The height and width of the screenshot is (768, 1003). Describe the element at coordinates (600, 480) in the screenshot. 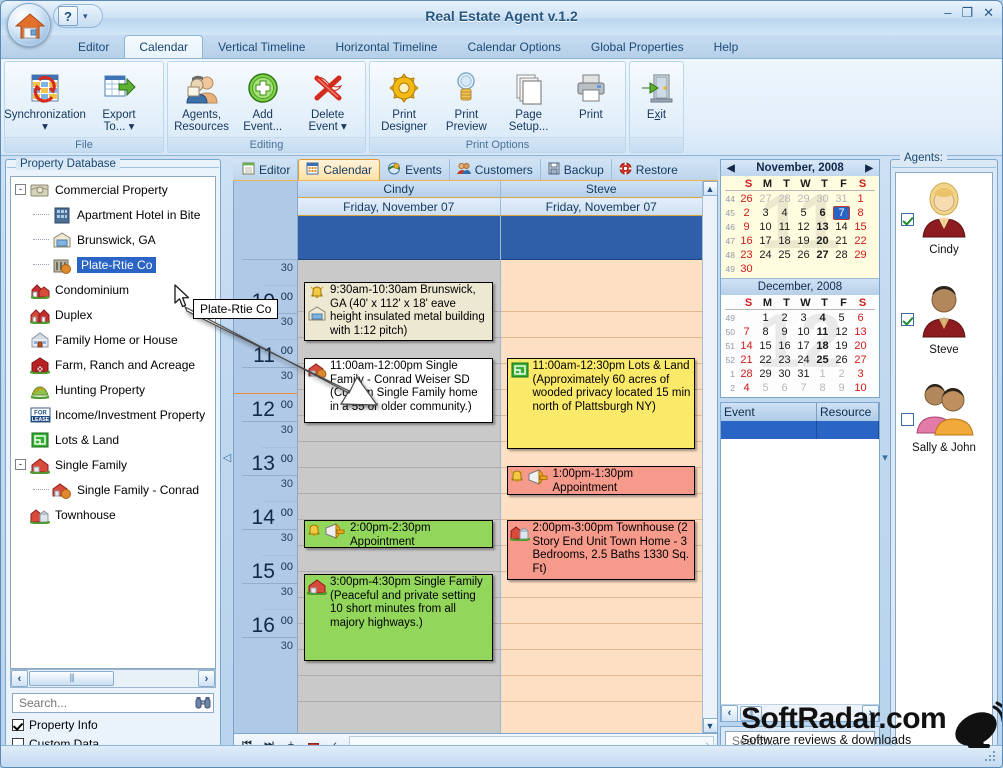

I see `calendar-event: 1:00pm-1:30pm Appointment` at that location.